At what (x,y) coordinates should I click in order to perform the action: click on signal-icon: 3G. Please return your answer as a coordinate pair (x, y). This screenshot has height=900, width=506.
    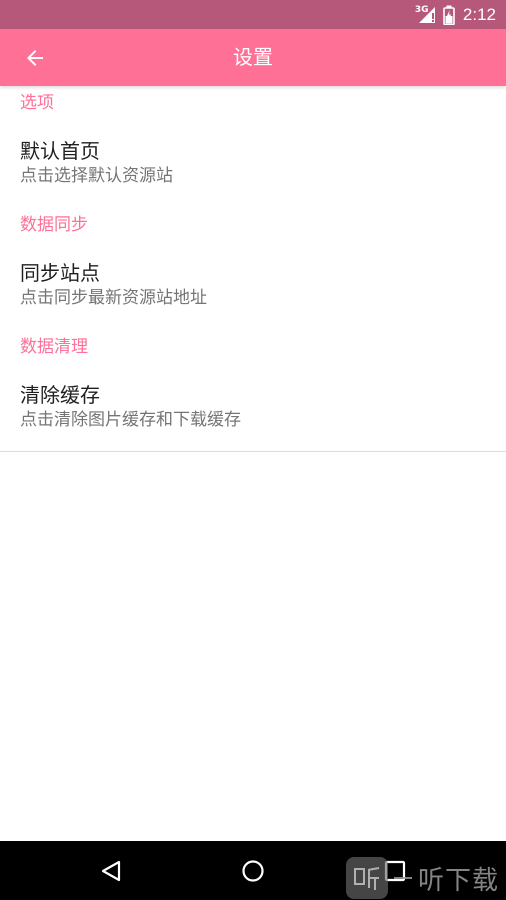
    Looking at the image, I should click on (426, 15).